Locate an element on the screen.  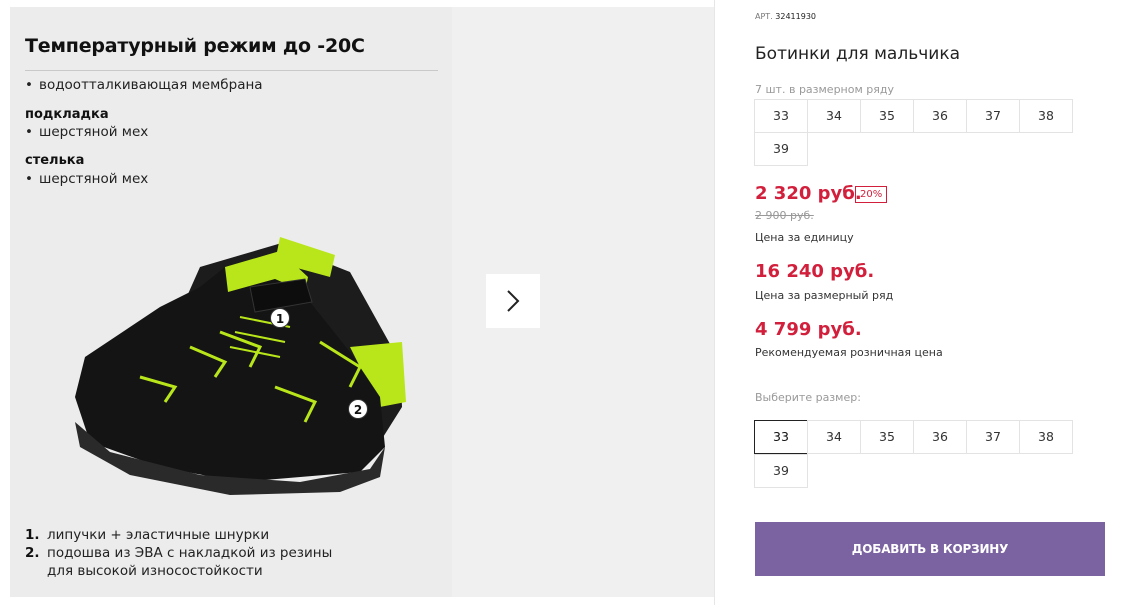
size-option-38: 38 is located at coordinates (1046, 437).